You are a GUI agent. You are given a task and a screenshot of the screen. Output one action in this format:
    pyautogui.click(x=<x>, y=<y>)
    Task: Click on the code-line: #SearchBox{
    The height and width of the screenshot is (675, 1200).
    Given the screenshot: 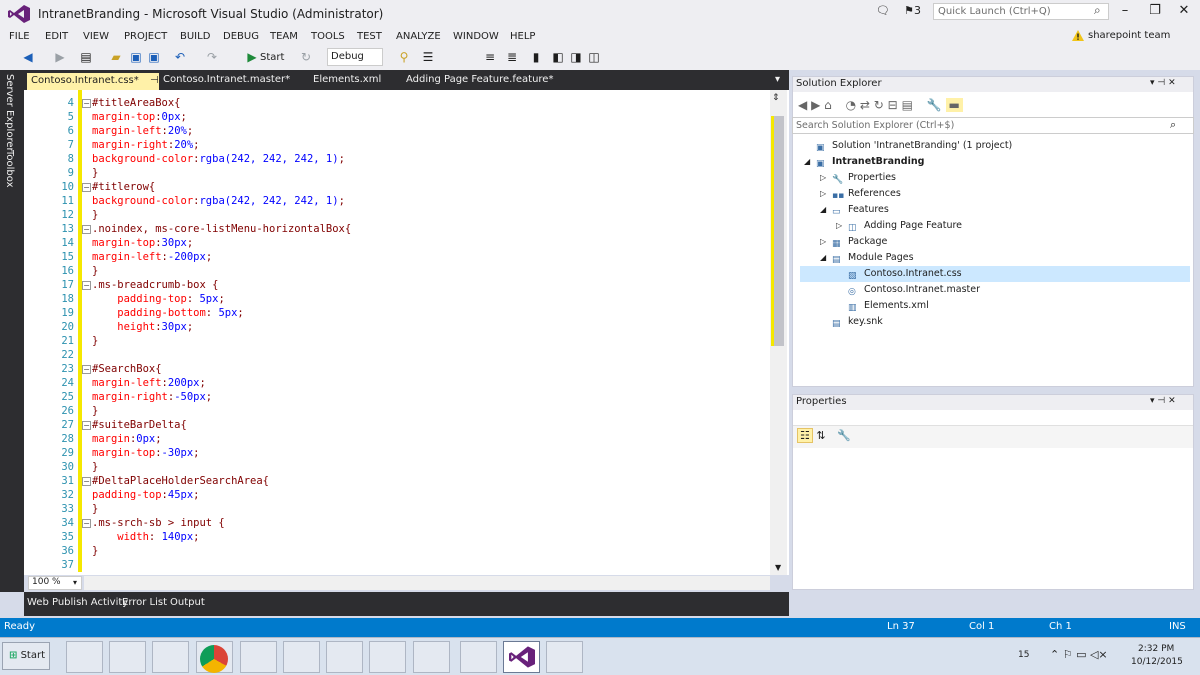 What is the action you would take?
    pyautogui.click(x=427, y=369)
    